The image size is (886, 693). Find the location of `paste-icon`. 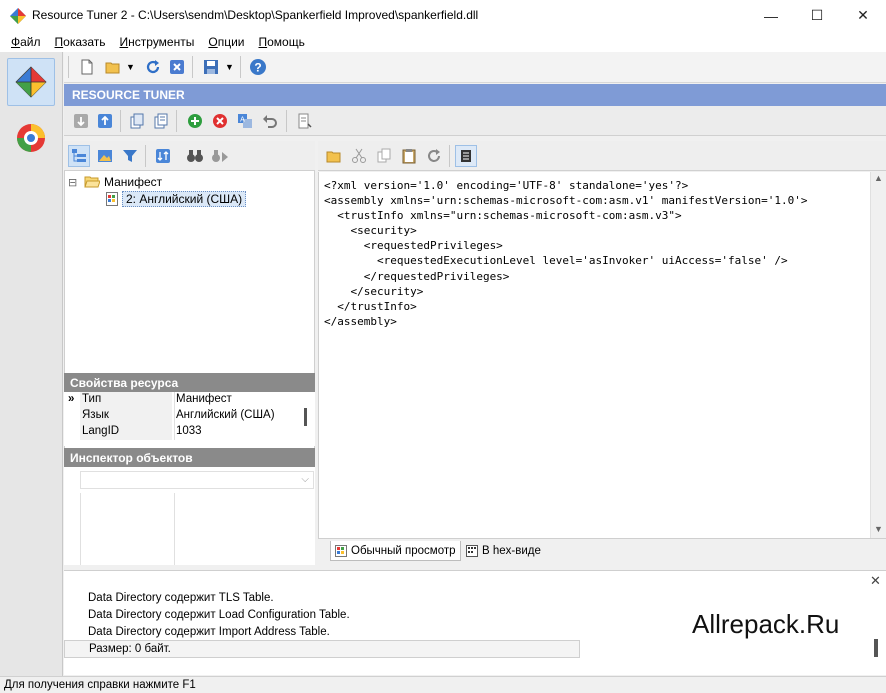

paste-icon is located at coordinates (409, 156).